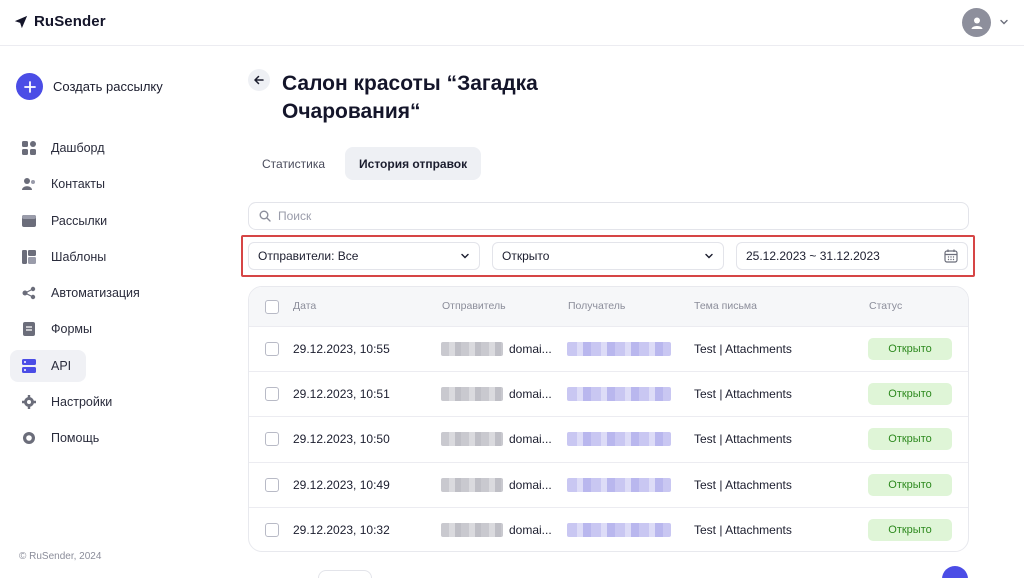  I want to click on sidebar-item-label: Настройки, so click(82, 402).